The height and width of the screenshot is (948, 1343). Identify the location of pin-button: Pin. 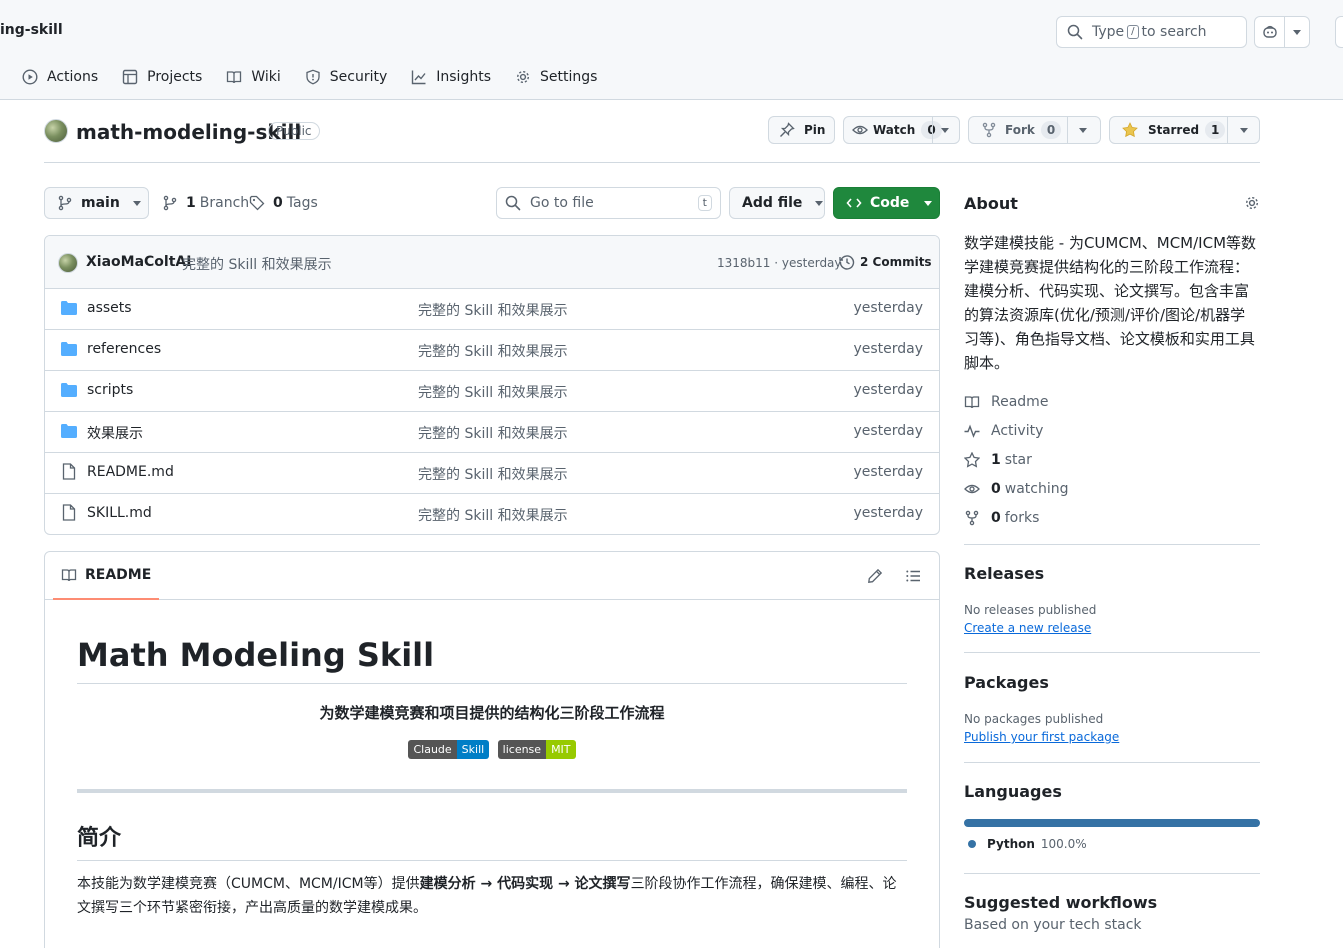
(801, 130).